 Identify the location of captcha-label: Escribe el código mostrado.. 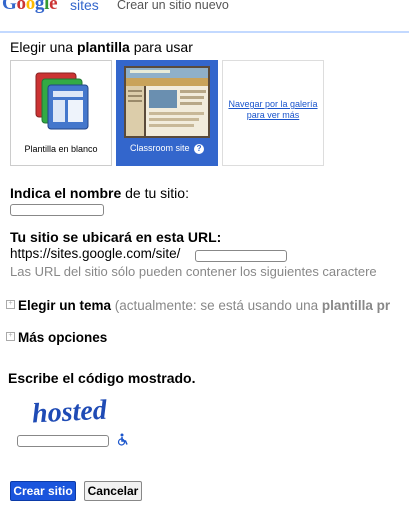
(102, 378).